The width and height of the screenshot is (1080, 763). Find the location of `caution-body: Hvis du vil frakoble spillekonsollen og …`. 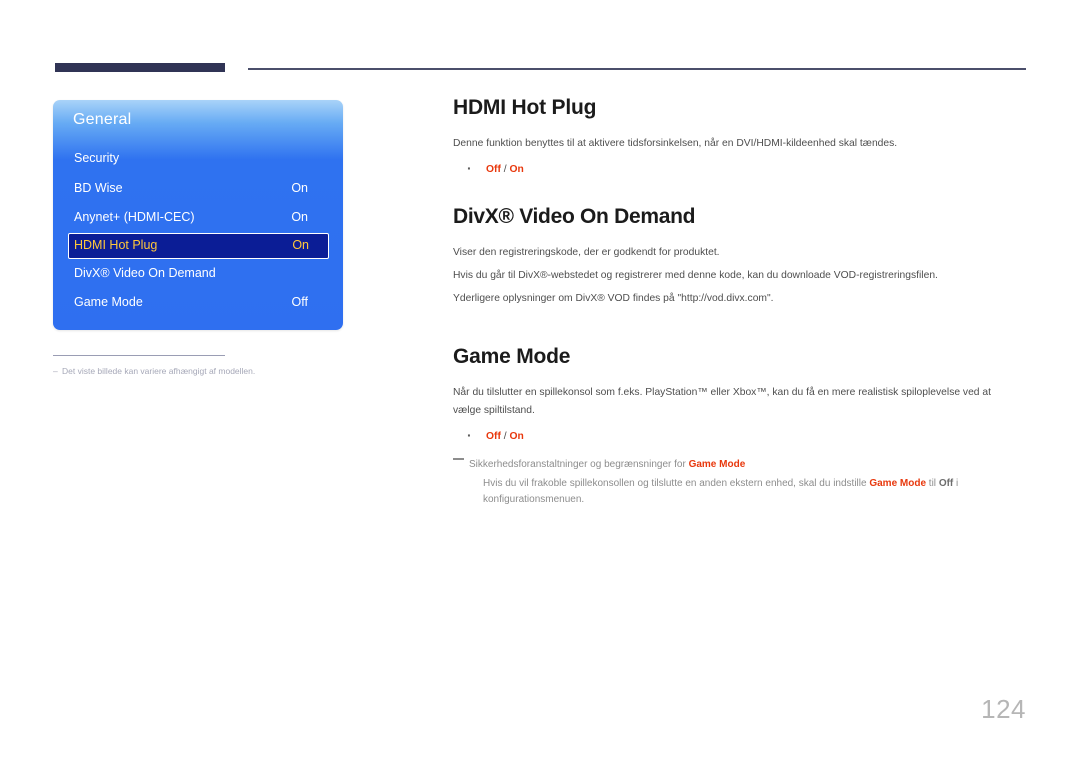

caution-body: Hvis du vil frakoble spillekonsollen og … is located at coordinates (748, 492).